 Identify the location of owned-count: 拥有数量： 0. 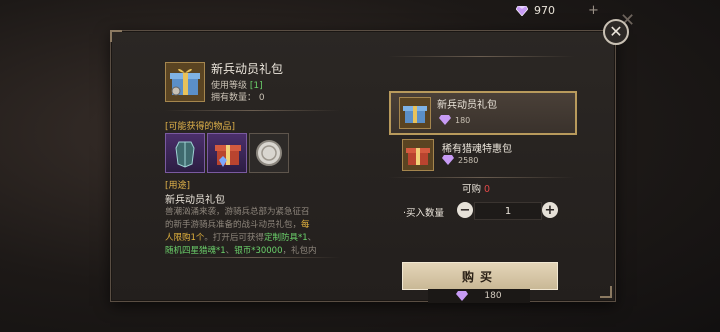
(238, 96).